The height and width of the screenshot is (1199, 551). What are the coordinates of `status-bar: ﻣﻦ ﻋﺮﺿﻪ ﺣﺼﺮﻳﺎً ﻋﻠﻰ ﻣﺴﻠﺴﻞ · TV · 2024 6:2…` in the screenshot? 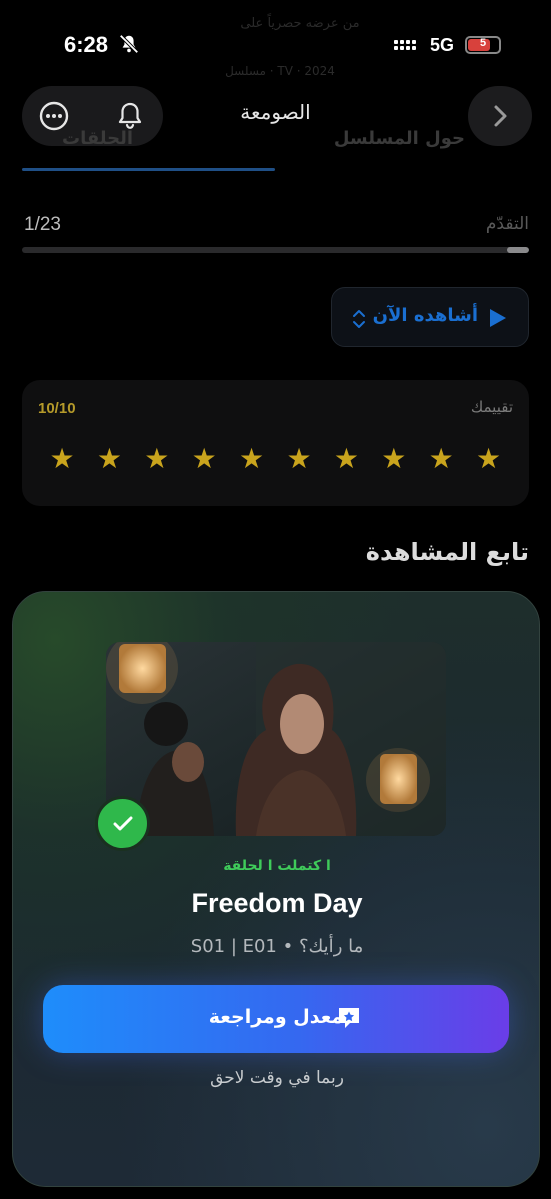 It's located at (275, 45).